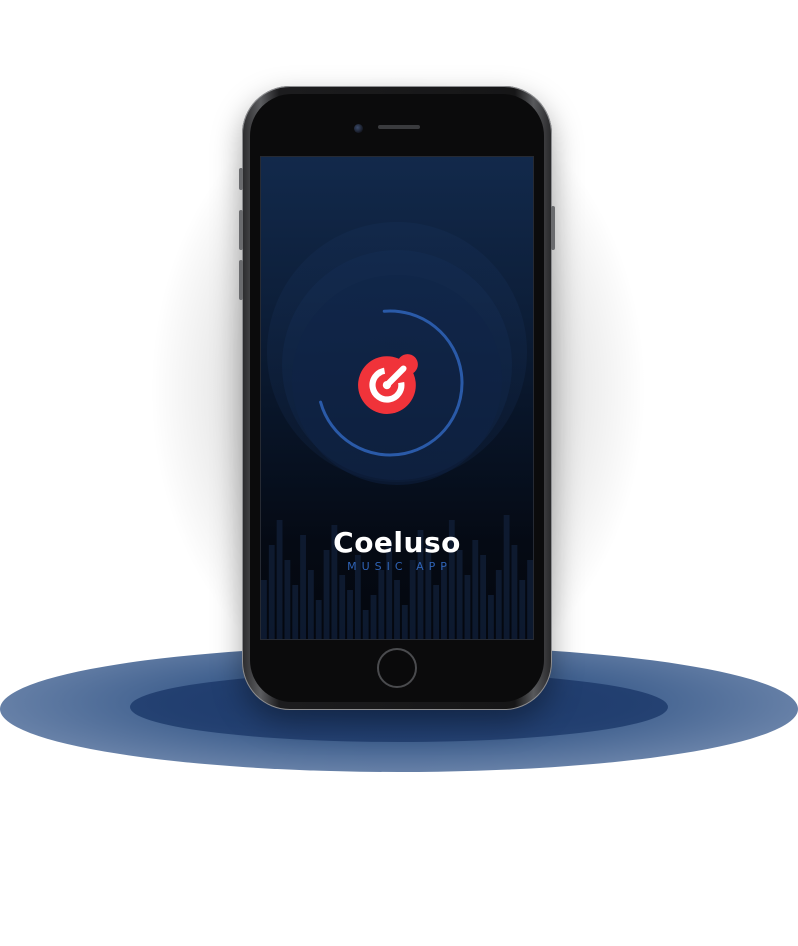 This screenshot has width=798, height=946. What do you see at coordinates (388, 384) in the screenshot?
I see `coeluso-logo-icon` at bounding box center [388, 384].